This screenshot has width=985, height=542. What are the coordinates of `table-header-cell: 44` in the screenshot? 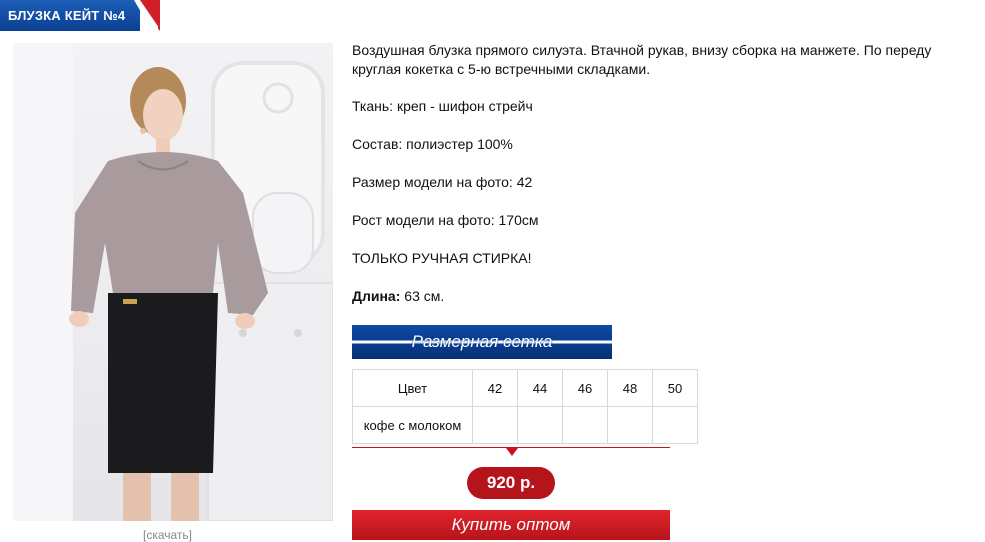 It's located at (540, 388).